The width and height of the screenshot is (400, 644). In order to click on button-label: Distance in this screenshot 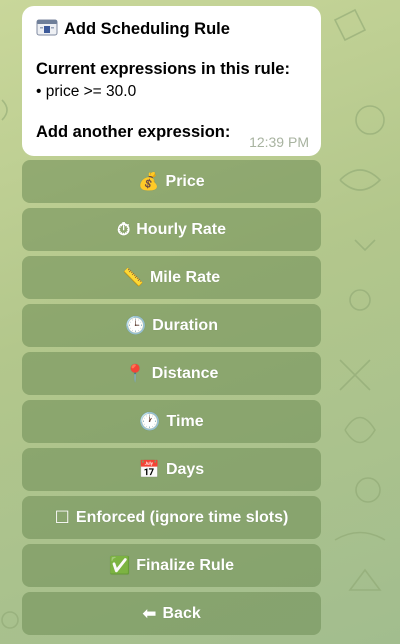, I will do `click(185, 373)`.